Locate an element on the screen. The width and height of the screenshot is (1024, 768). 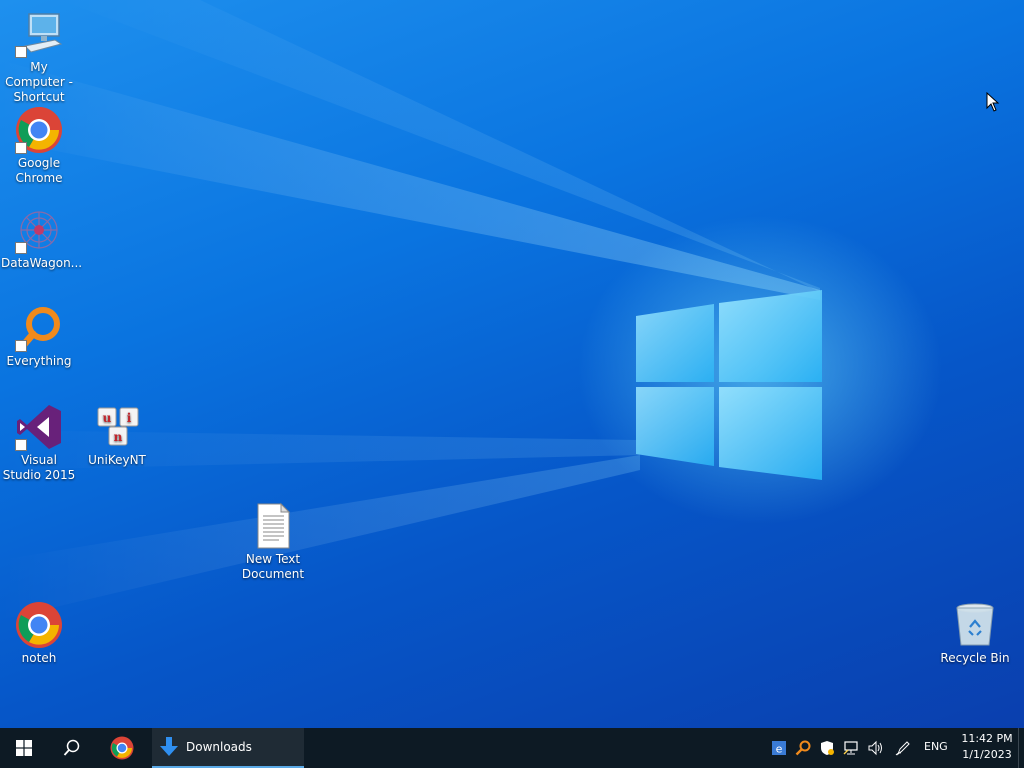
download-arrow-icon is located at coordinates (169, 746).